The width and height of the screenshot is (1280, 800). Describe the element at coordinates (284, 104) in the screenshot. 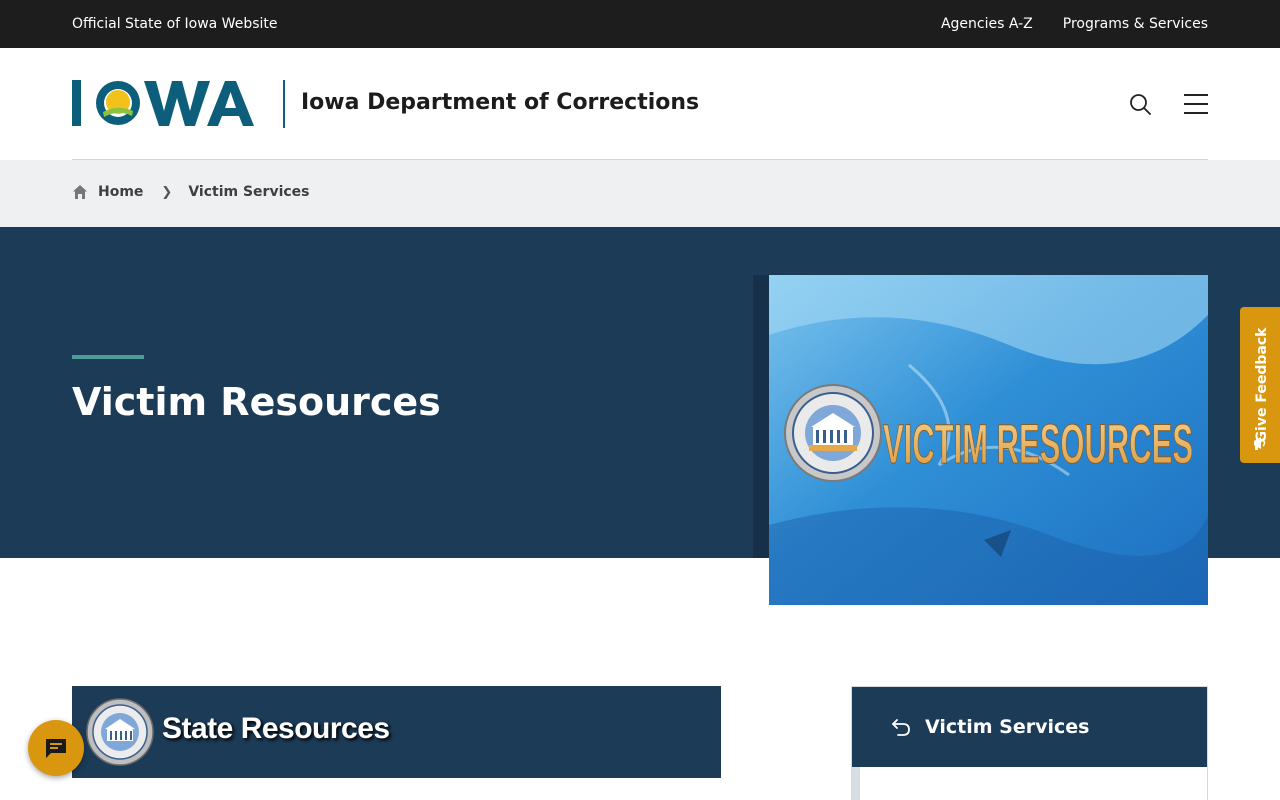

I see `logo-divider` at that location.